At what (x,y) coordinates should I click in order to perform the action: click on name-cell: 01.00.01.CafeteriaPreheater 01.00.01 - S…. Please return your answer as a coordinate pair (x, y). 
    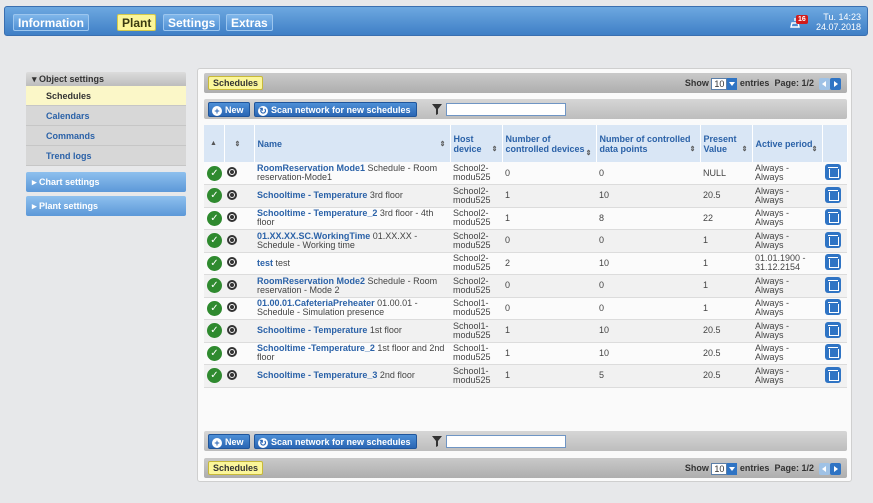
    Looking at the image, I should click on (352, 308).